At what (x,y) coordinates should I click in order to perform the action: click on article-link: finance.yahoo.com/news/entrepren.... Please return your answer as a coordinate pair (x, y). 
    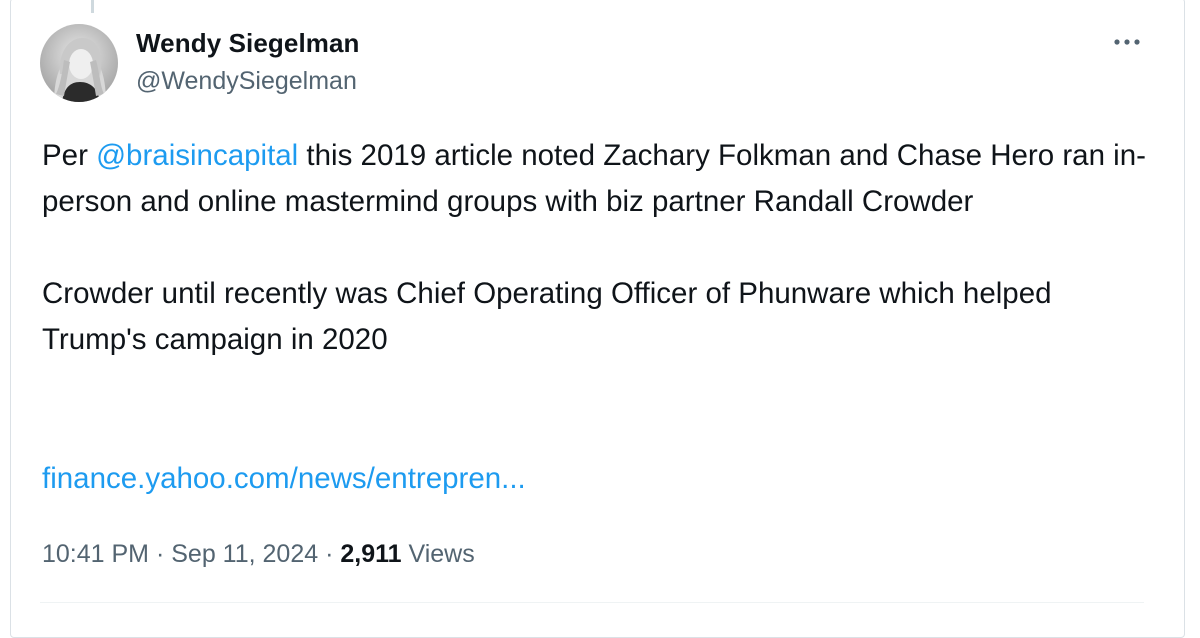
    Looking at the image, I should click on (284, 478).